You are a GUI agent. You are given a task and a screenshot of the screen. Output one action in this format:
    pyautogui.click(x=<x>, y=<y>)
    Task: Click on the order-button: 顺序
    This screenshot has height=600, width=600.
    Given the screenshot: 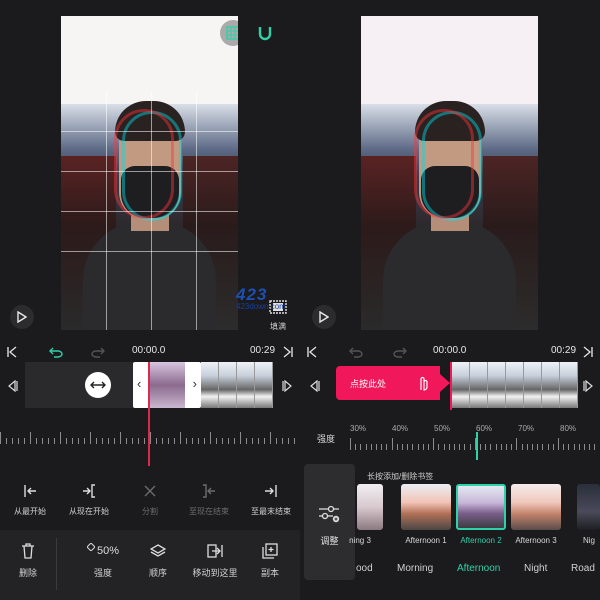 What is the action you would take?
    pyautogui.click(x=158, y=560)
    